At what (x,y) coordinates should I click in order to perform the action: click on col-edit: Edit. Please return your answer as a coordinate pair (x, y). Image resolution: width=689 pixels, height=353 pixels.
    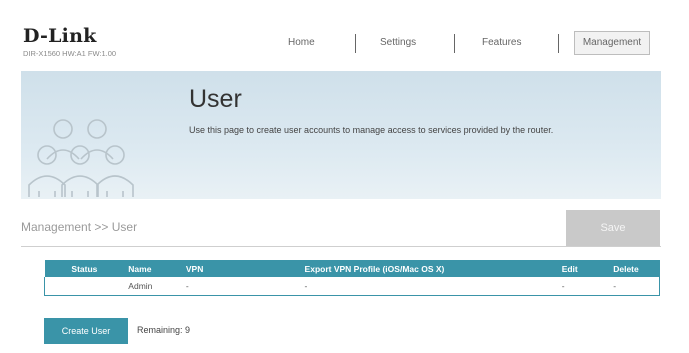
    Looking at the image, I should click on (587, 268).